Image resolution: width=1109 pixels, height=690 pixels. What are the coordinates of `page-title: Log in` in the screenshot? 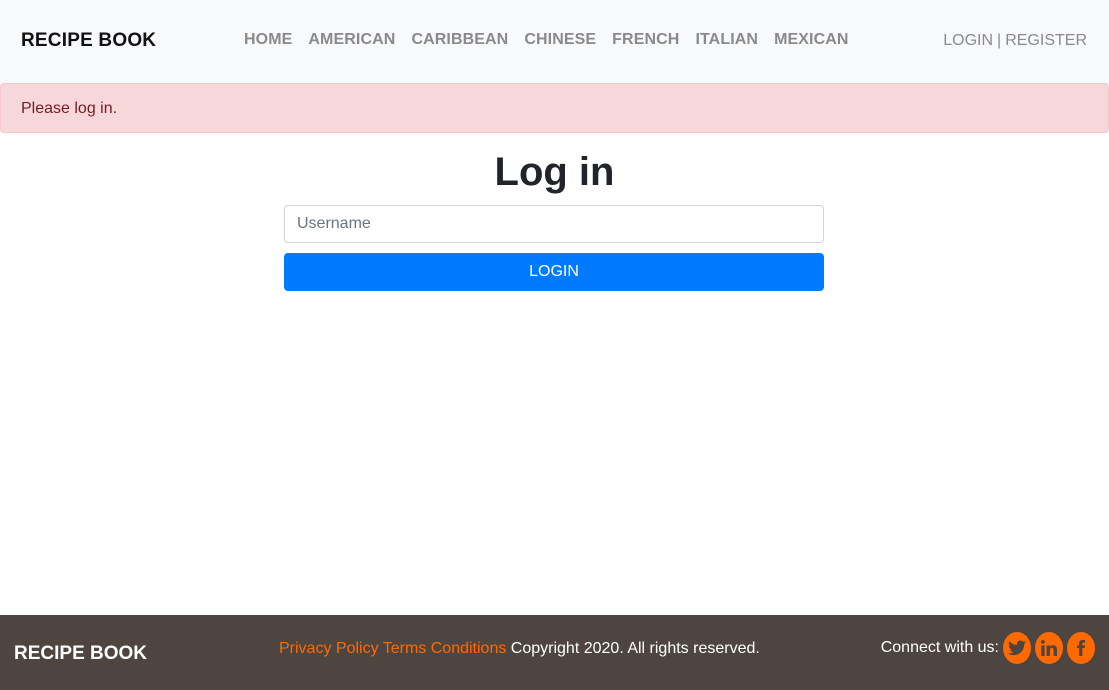 It's located at (554, 172).